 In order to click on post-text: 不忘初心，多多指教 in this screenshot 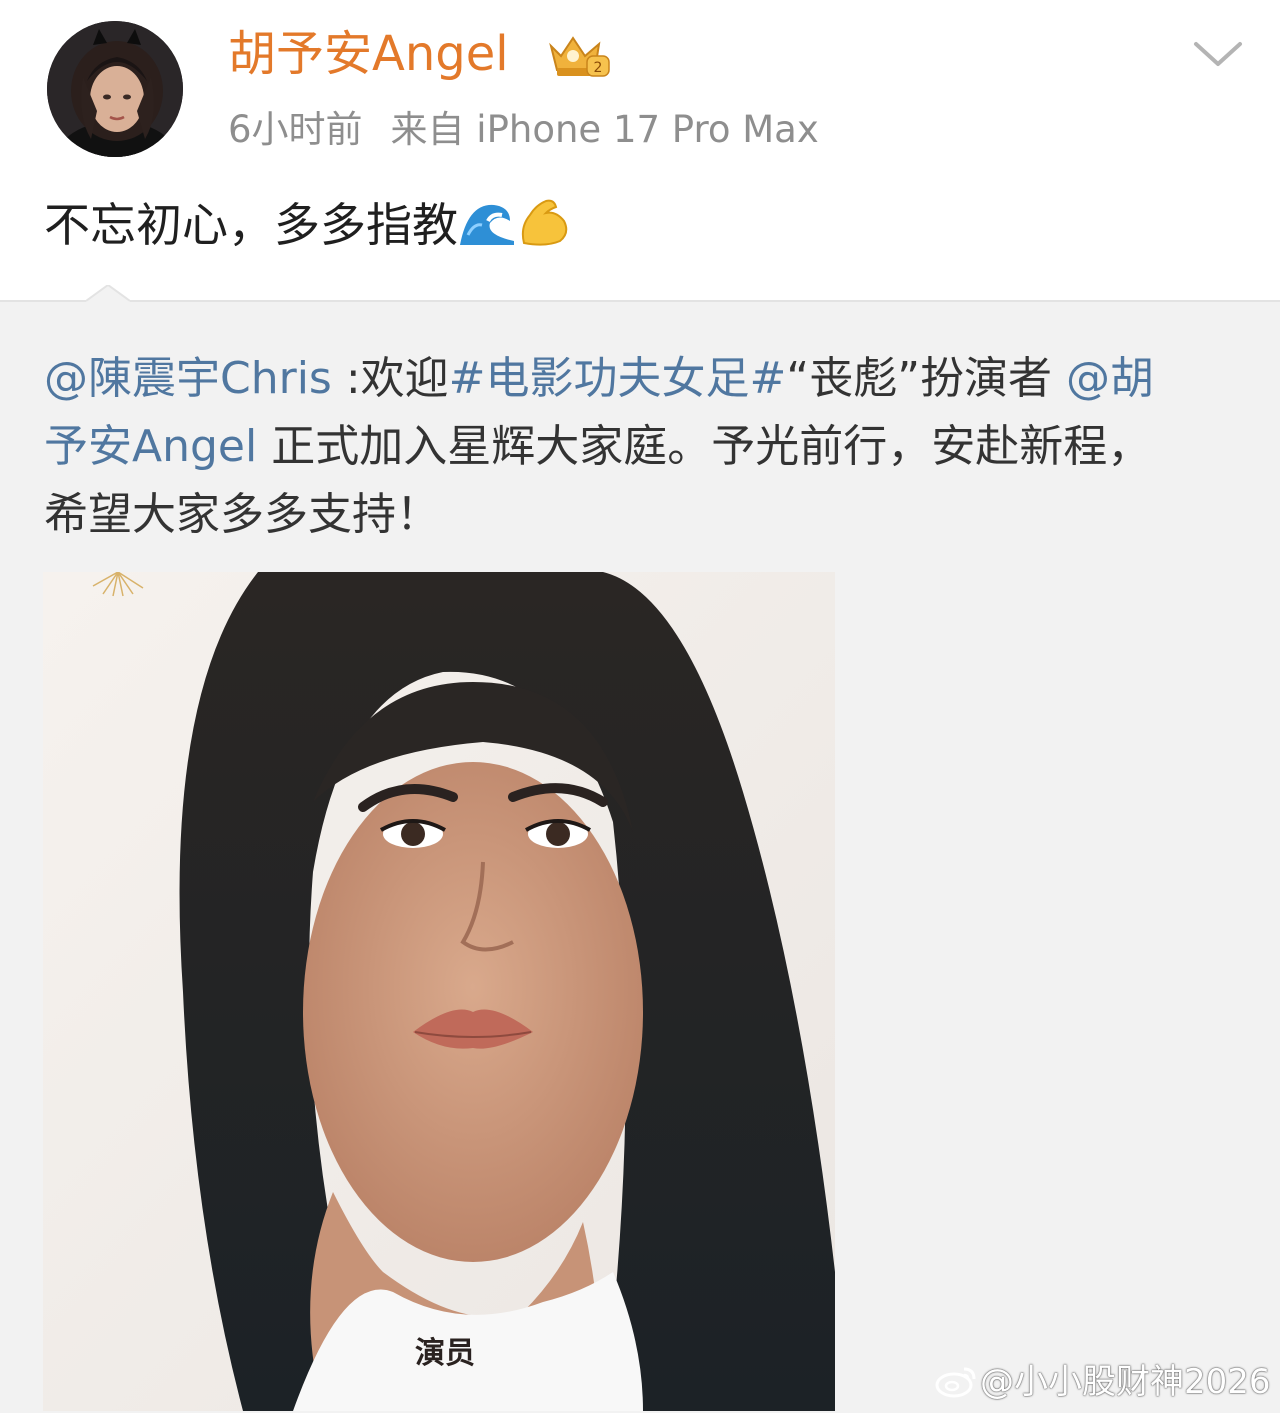, I will do `click(309, 225)`.